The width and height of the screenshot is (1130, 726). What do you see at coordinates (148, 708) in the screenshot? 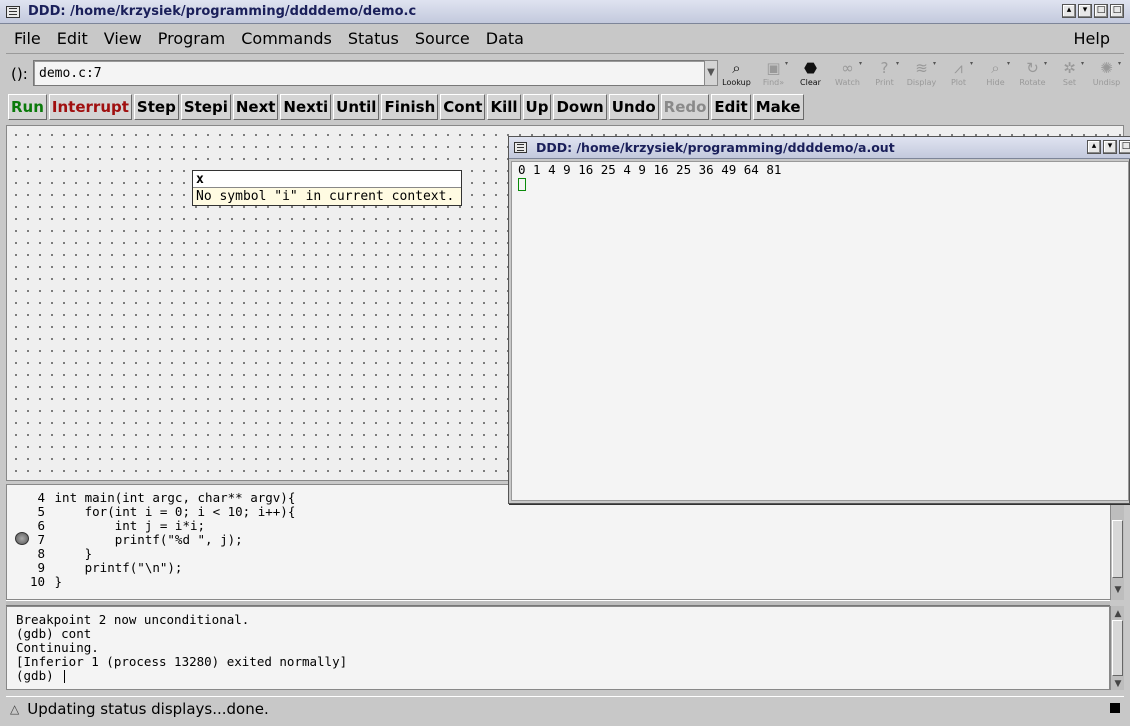
I see `status-message: Updating status displays...done.` at bounding box center [148, 708].